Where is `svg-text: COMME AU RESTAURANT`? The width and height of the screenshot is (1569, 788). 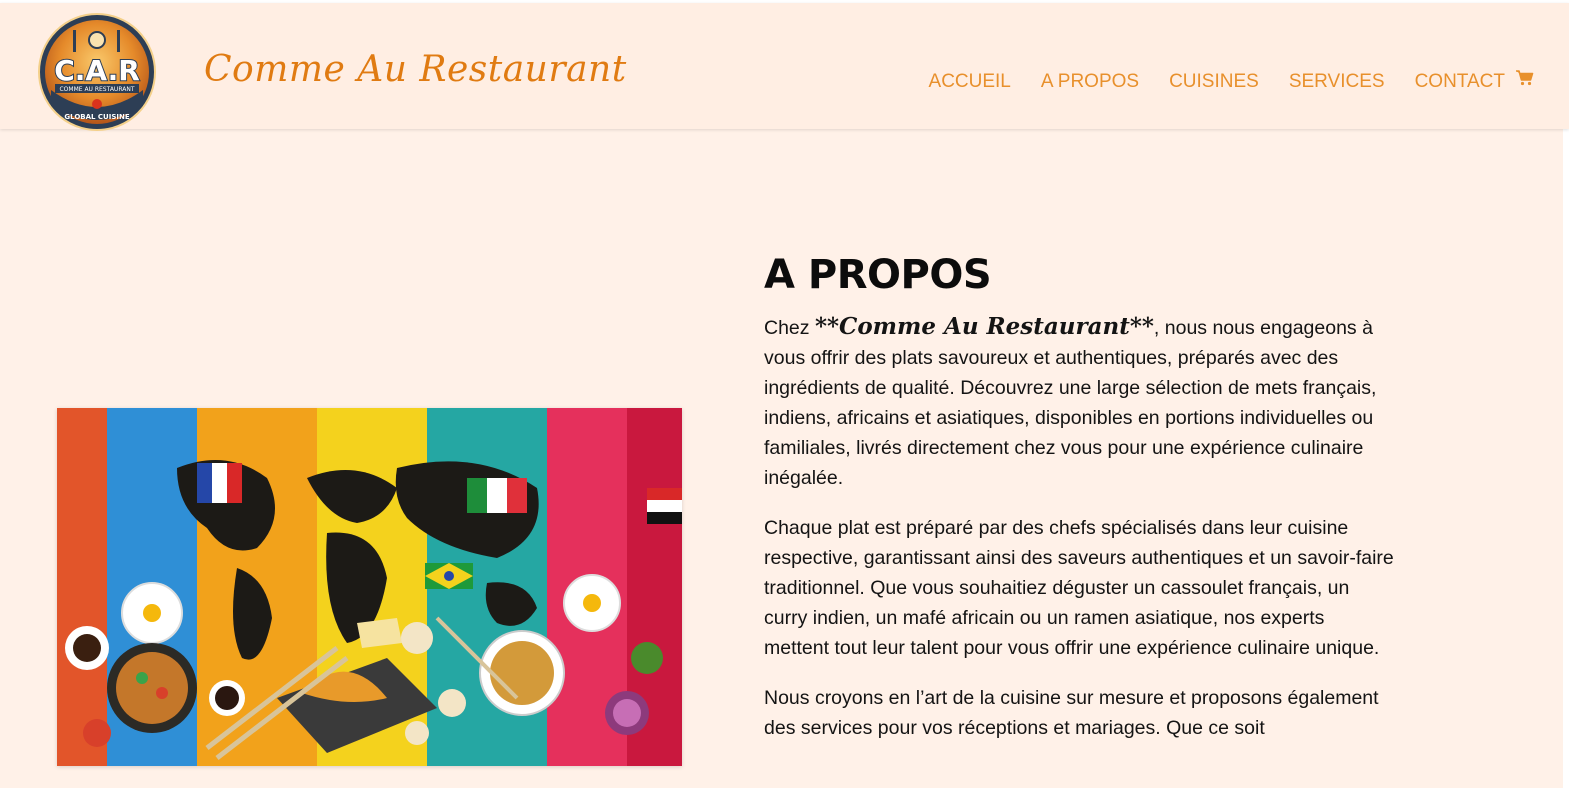 svg-text: COMME AU RESTAURANT is located at coordinates (96, 89).